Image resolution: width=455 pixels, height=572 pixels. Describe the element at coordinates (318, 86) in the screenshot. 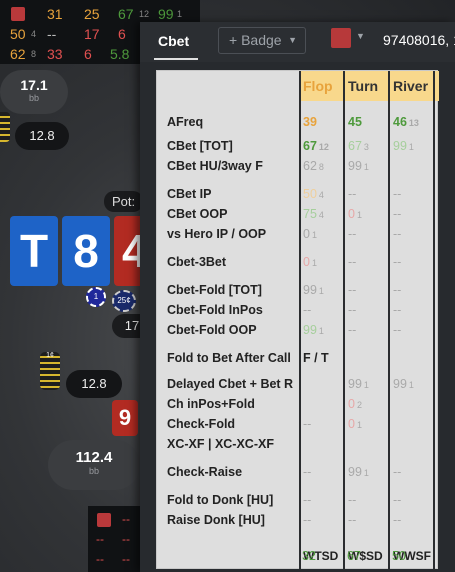

I see `column-header-flop: Flop` at that location.